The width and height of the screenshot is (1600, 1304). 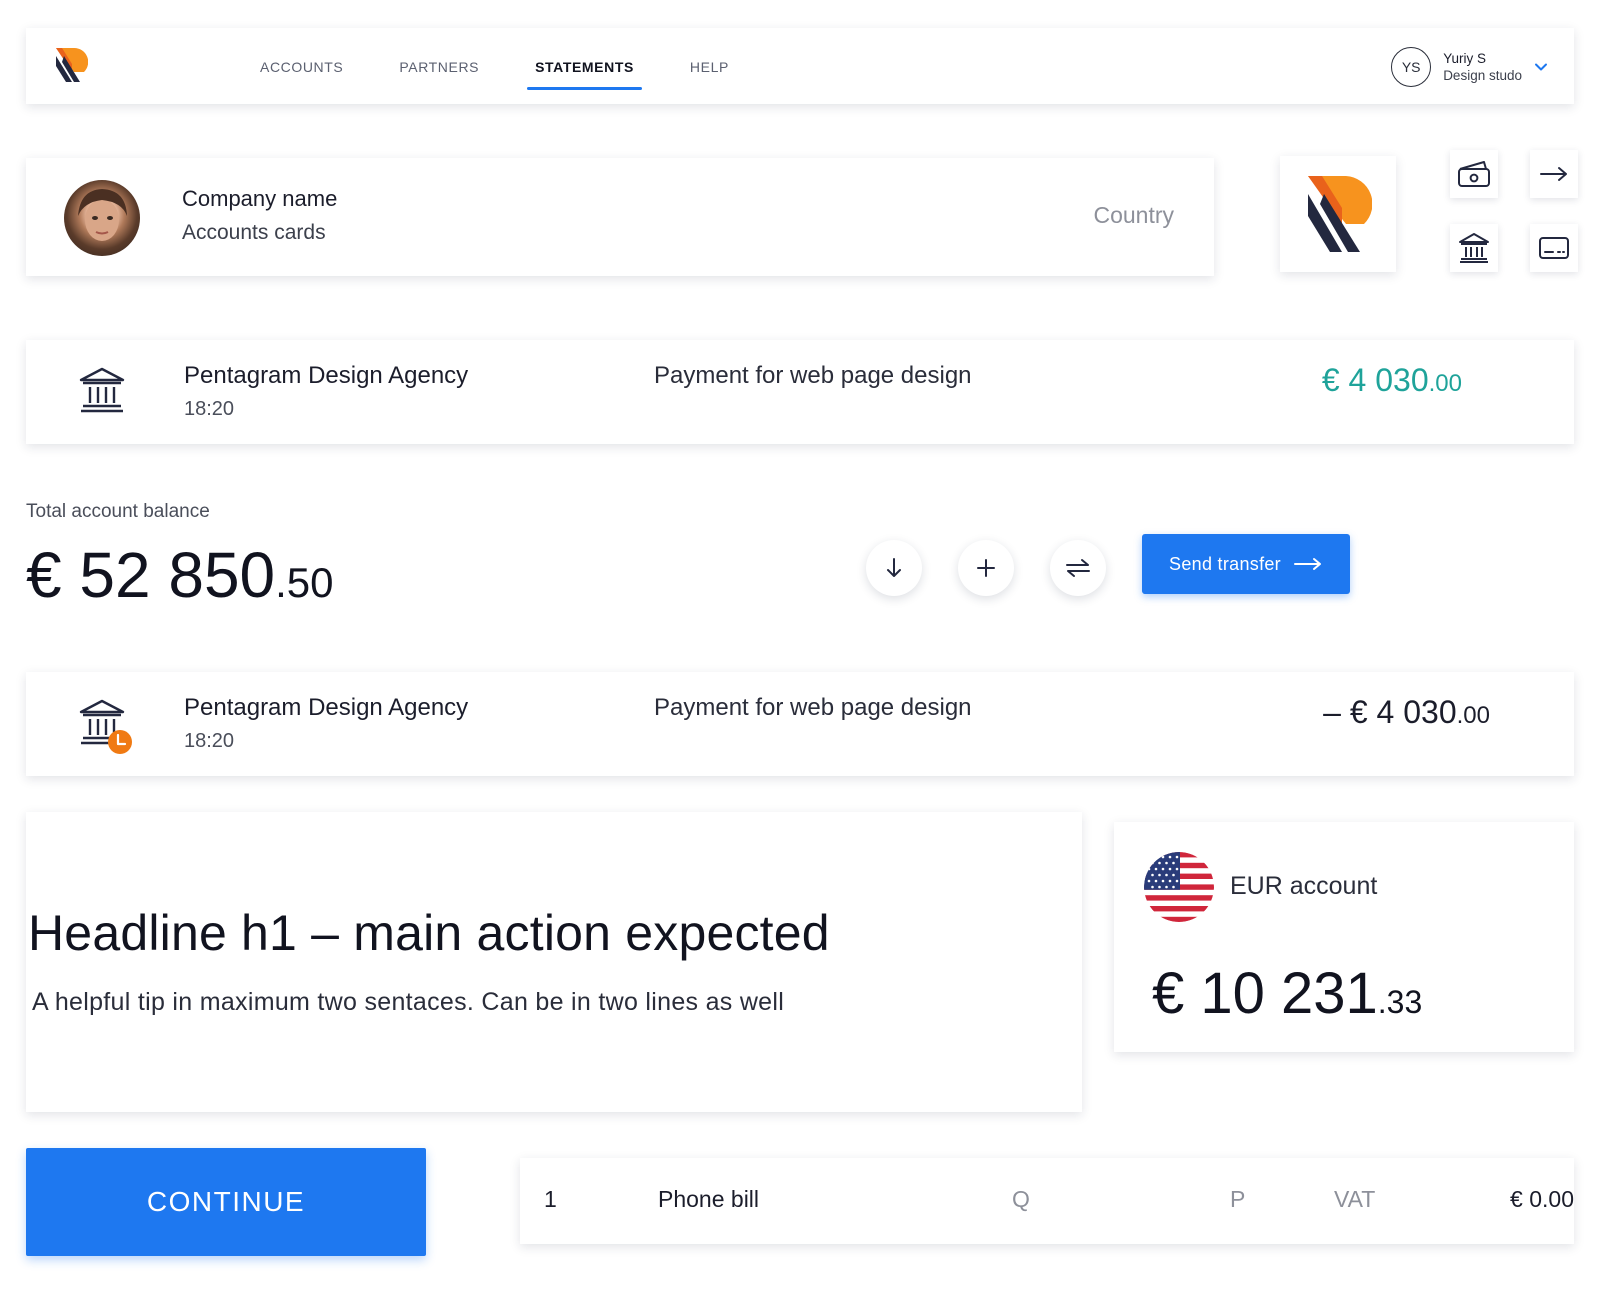 I want to click on card-icon, so click(x=1554, y=248).